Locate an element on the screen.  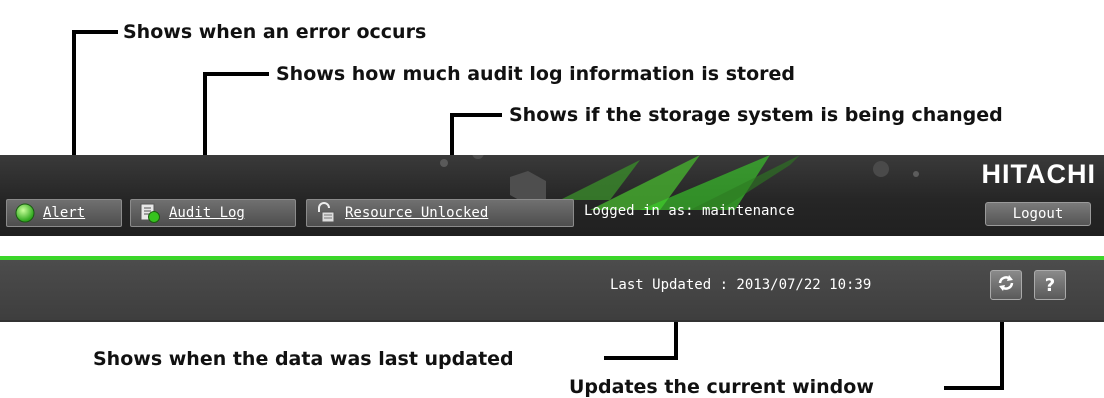
resource-button: Resource Unlocked is located at coordinates (440, 213).